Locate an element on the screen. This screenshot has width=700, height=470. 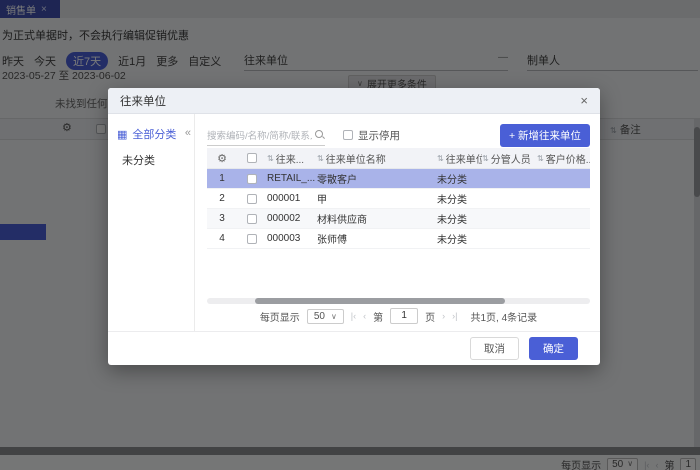
cell-name: 材料供应商 is located at coordinates (342, 220).